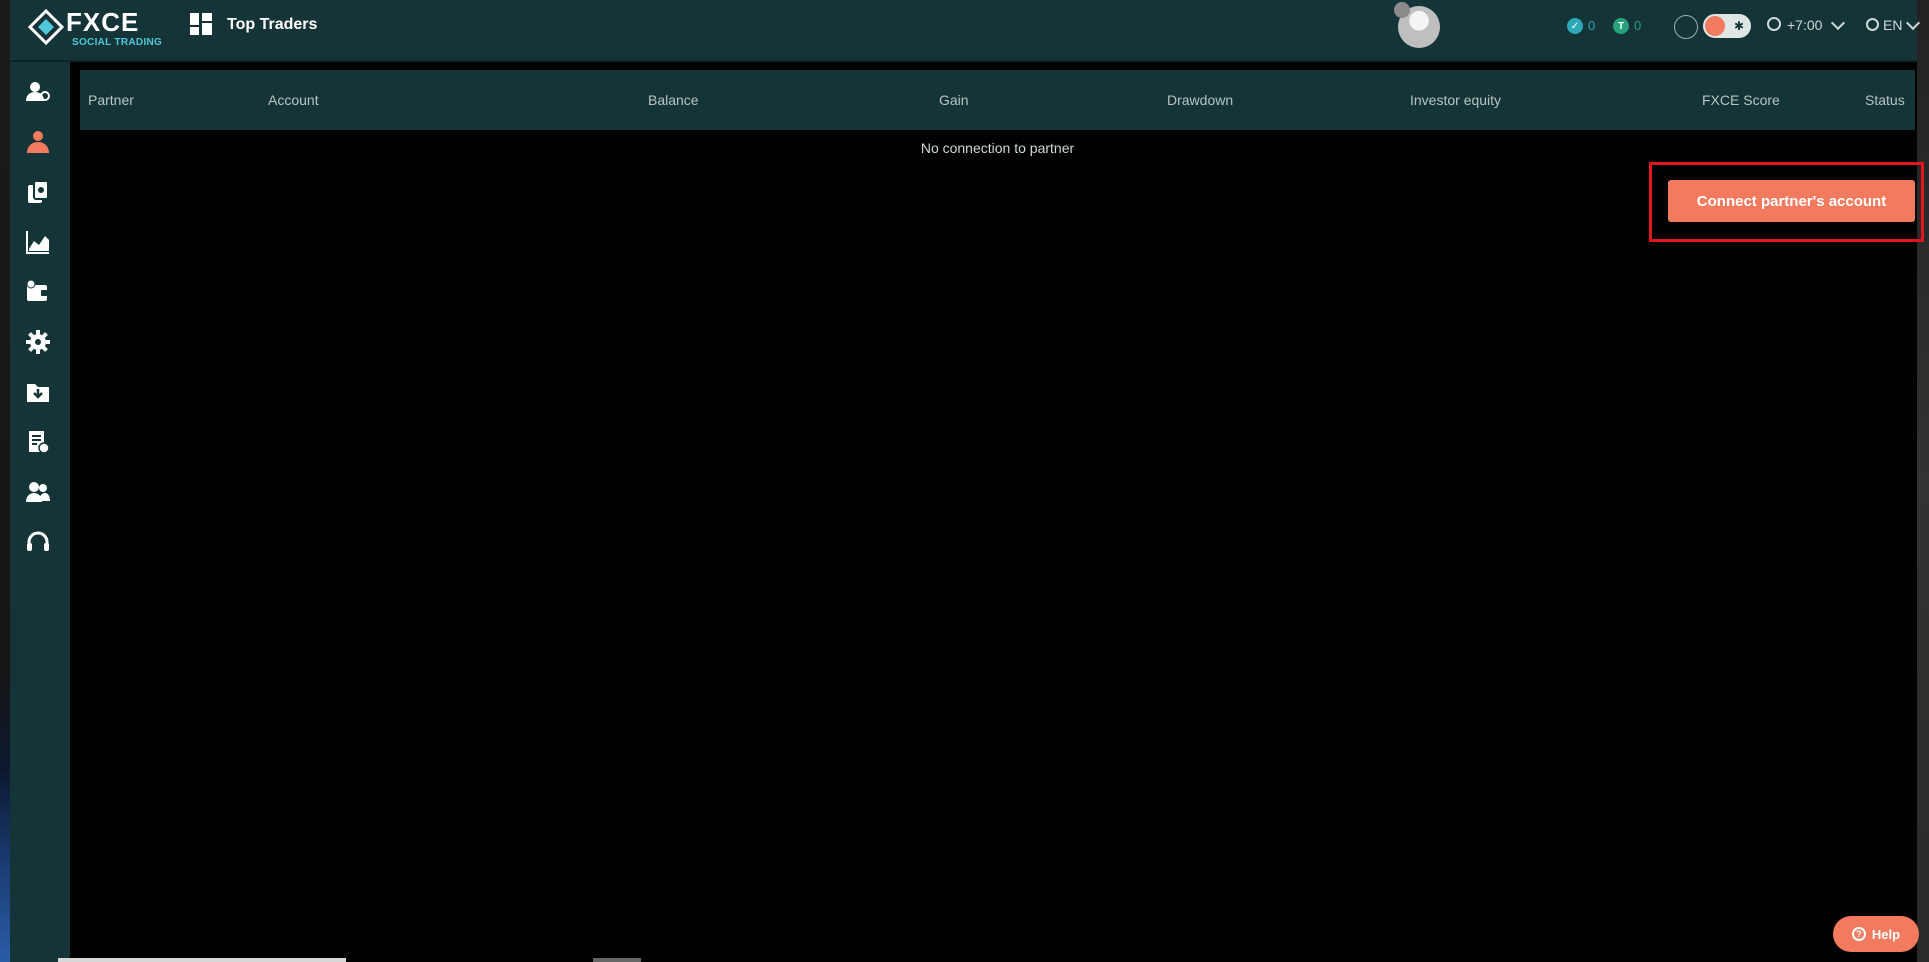  I want to click on language-select: EN, so click(1892, 25).